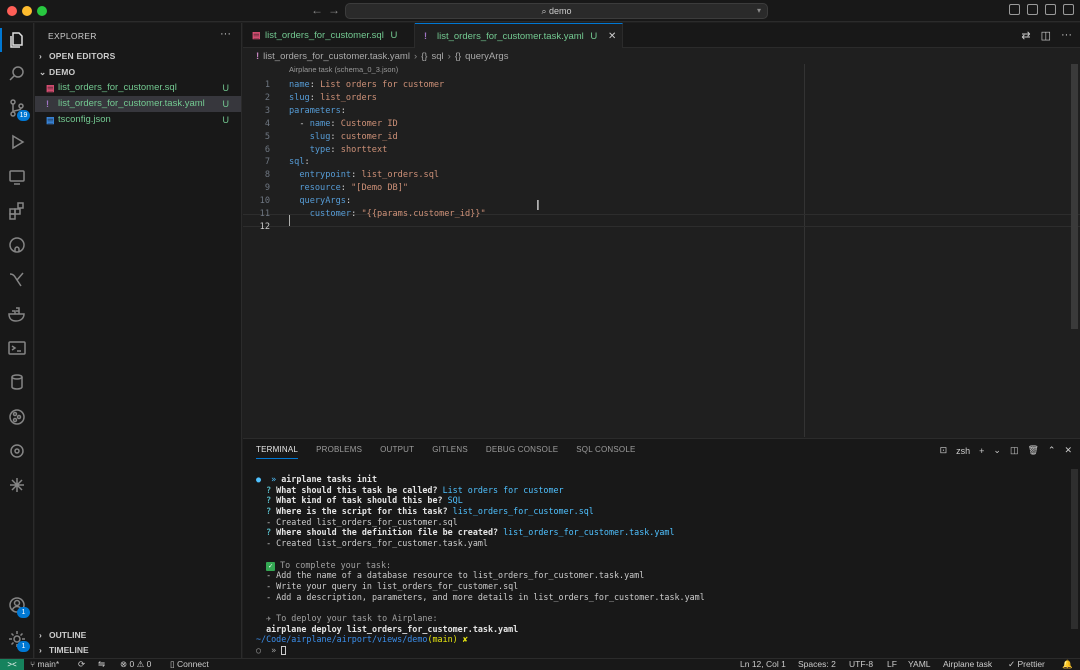  Describe the element at coordinates (77, 56) in the screenshot. I see `open-editors-section: › OPEN EDITORS` at that location.